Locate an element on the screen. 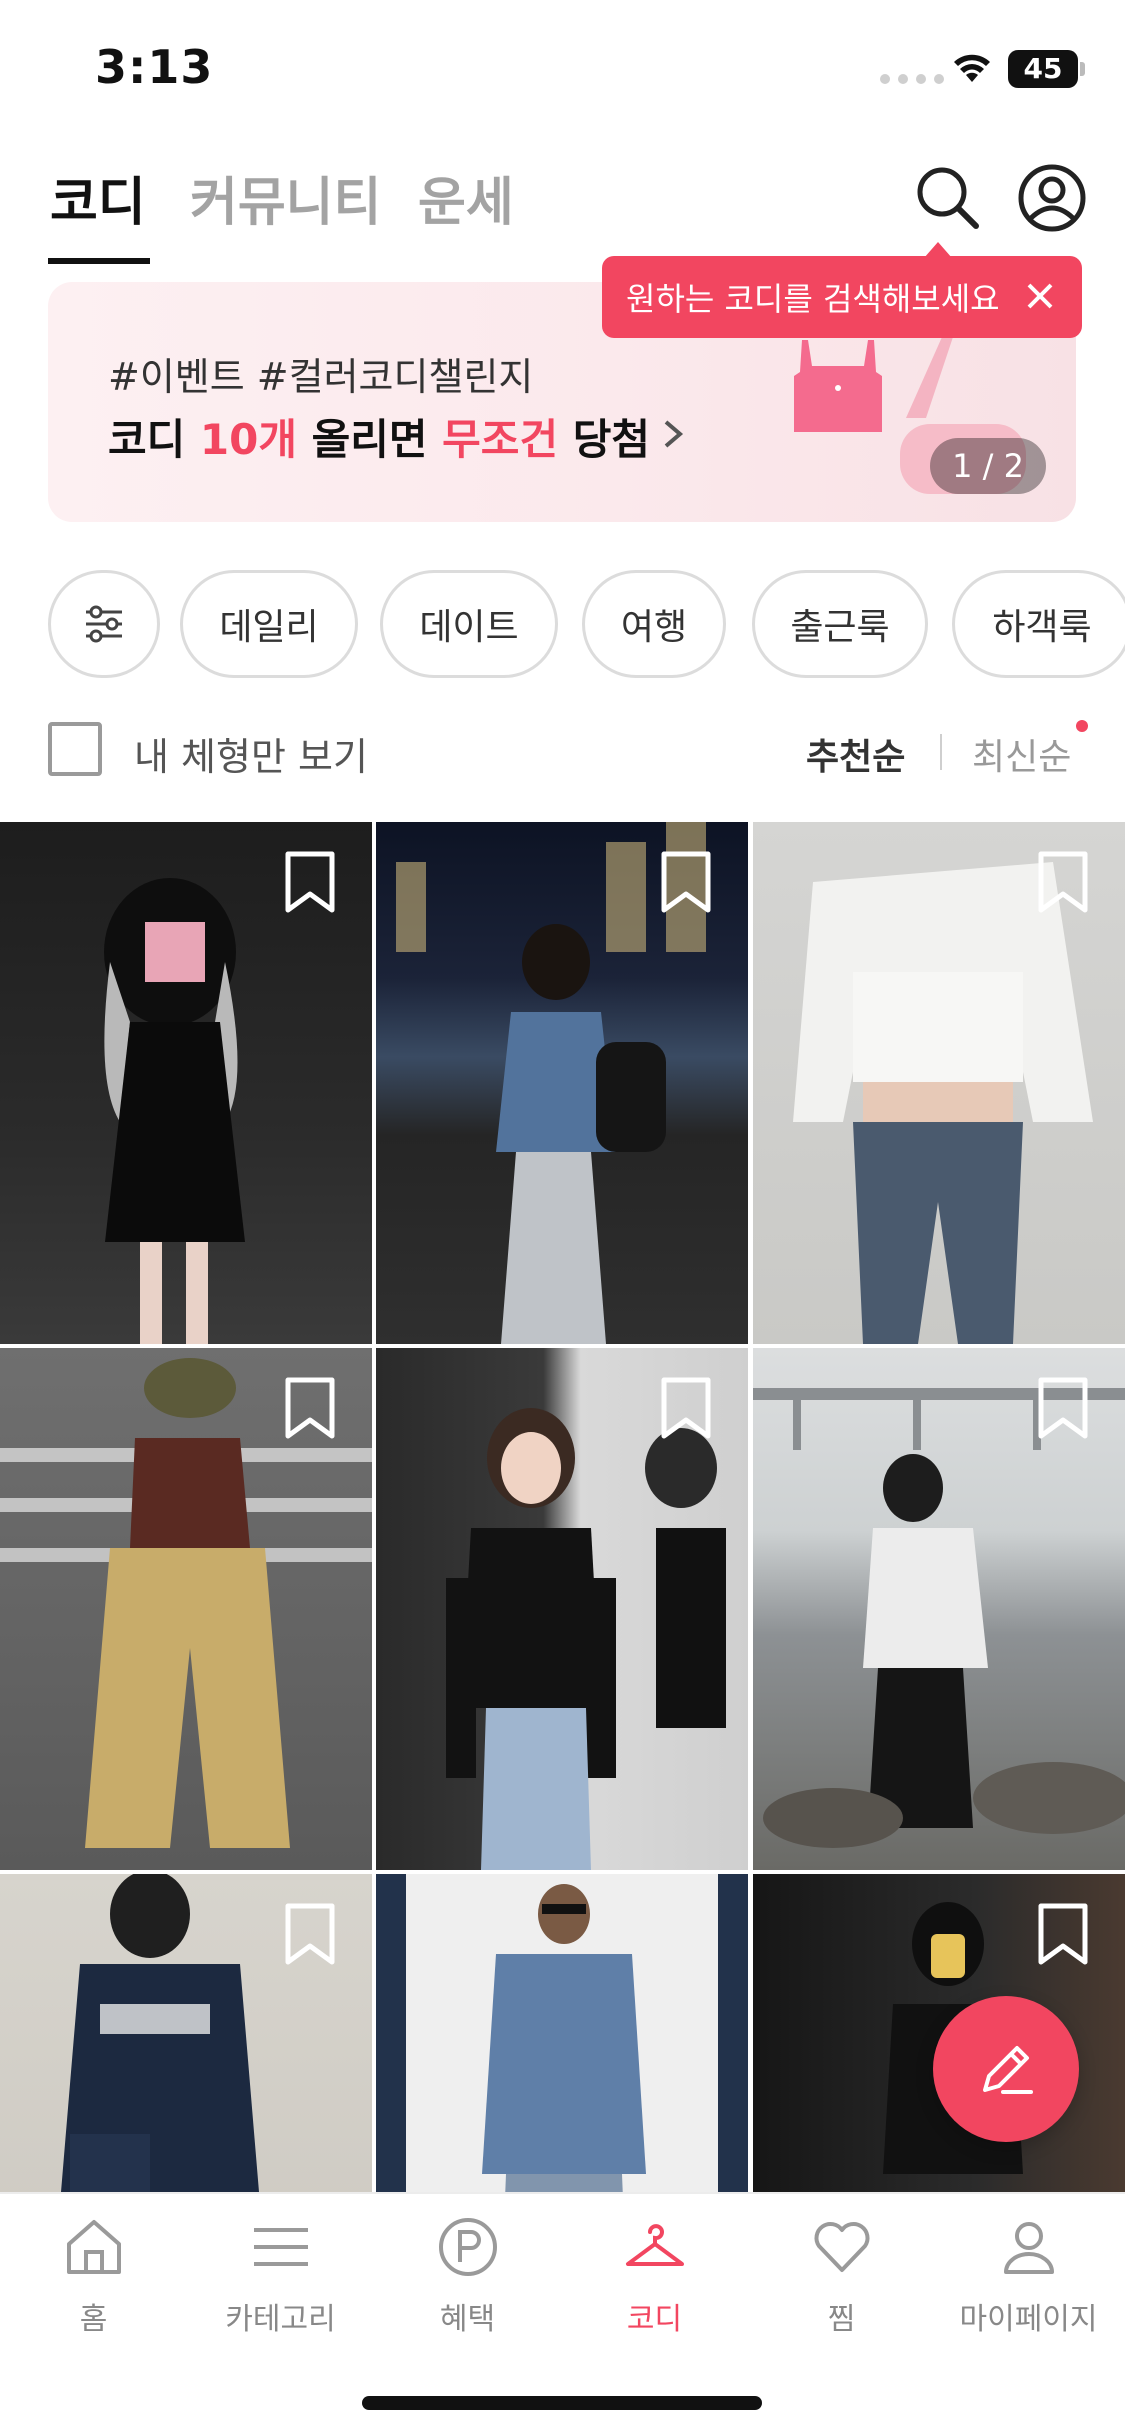 This screenshot has height=2436, width=1125. top-navigation: 코디 커뮤니티 운세 is located at coordinates (562, 210).